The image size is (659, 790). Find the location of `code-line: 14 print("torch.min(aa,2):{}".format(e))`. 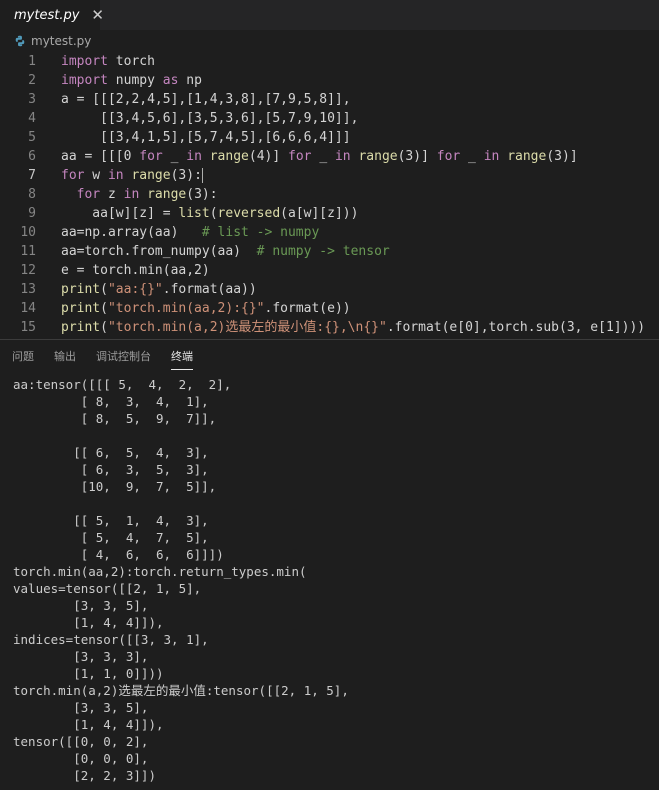

code-line: 14 print("torch.min(aa,2):{}".format(e)) is located at coordinates (329, 308).